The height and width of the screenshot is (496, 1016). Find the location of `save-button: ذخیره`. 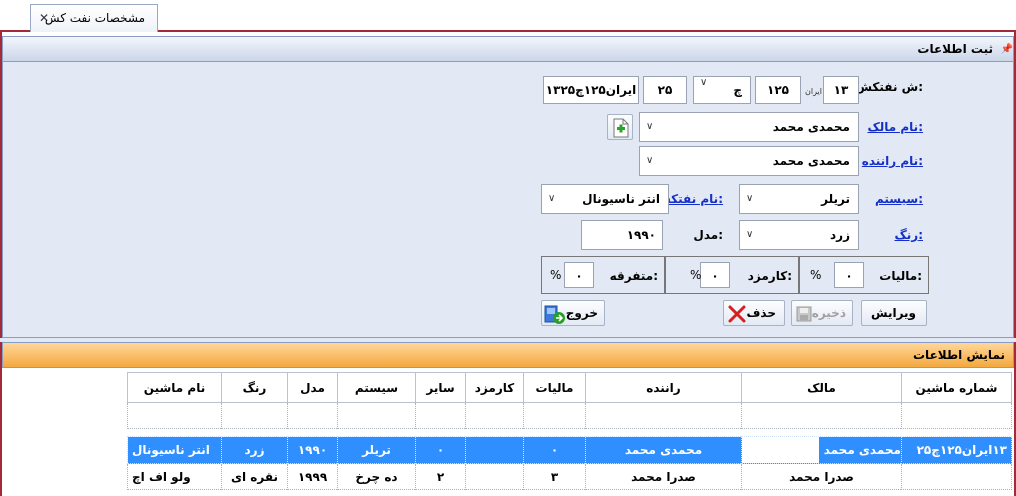

save-button: ذخیره is located at coordinates (822, 313).